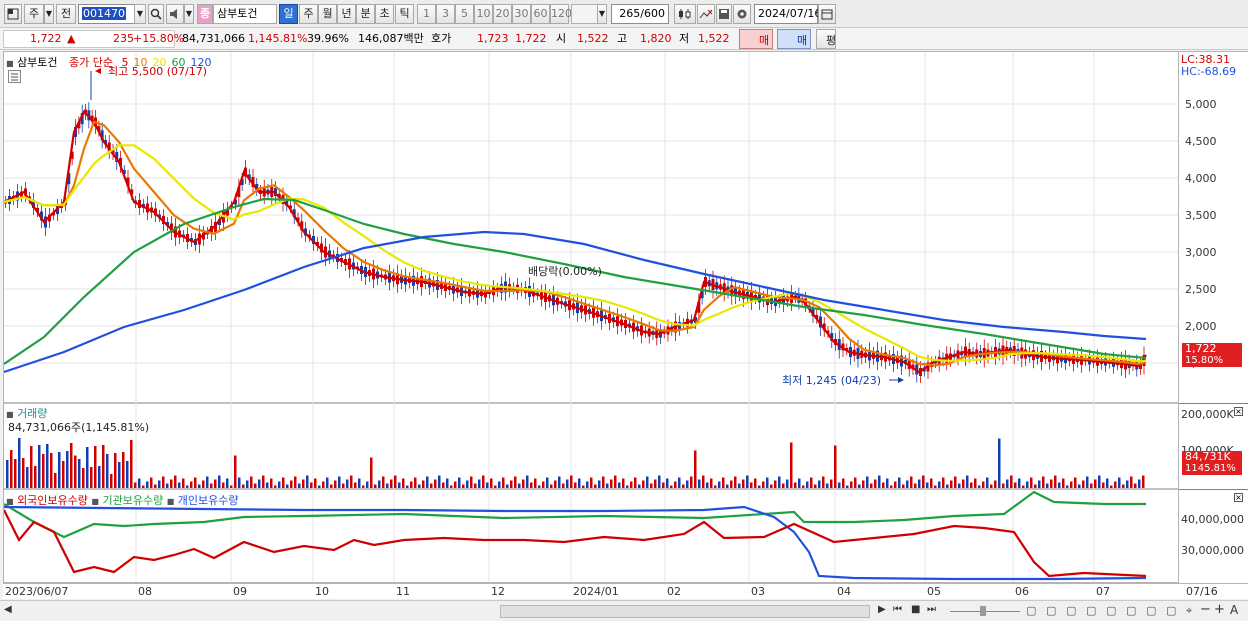  What do you see at coordinates (640, 14) in the screenshot?
I see `count-input: 265/600` at bounding box center [640, 14].